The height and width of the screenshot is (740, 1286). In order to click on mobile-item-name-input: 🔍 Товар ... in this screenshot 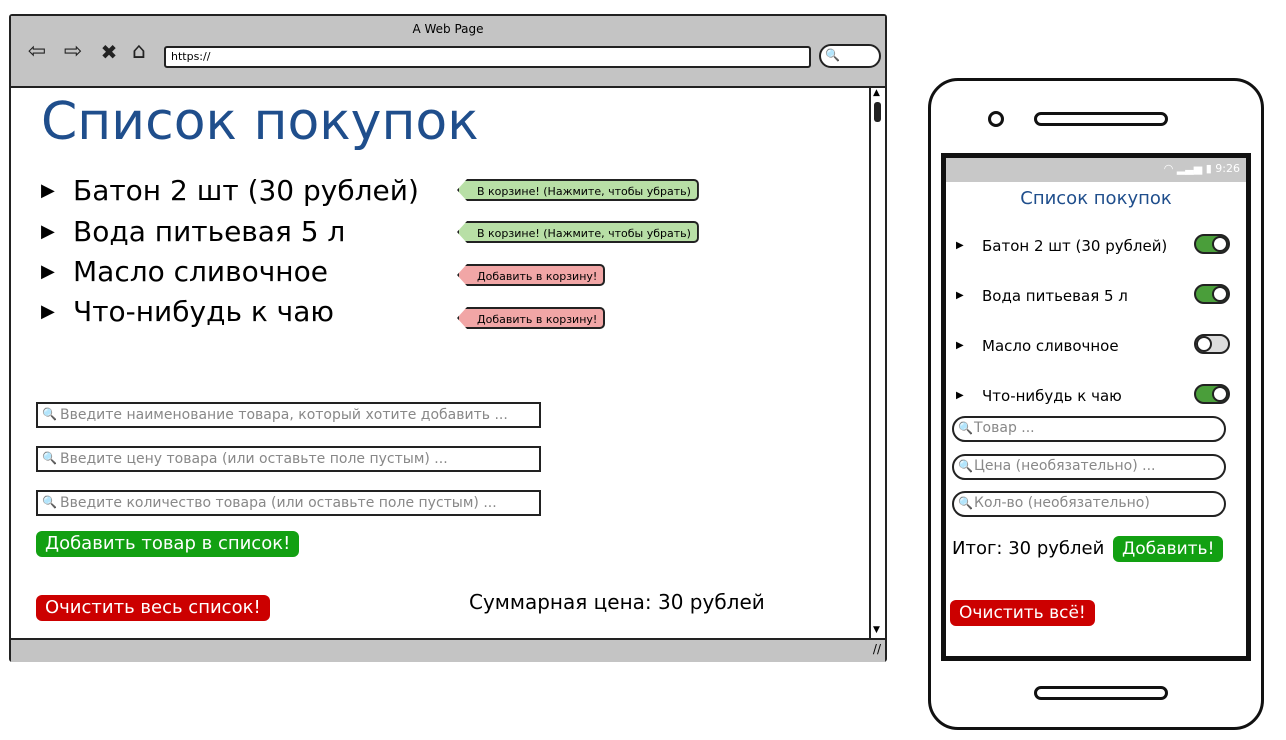, I will do `click(1089, 429)`.